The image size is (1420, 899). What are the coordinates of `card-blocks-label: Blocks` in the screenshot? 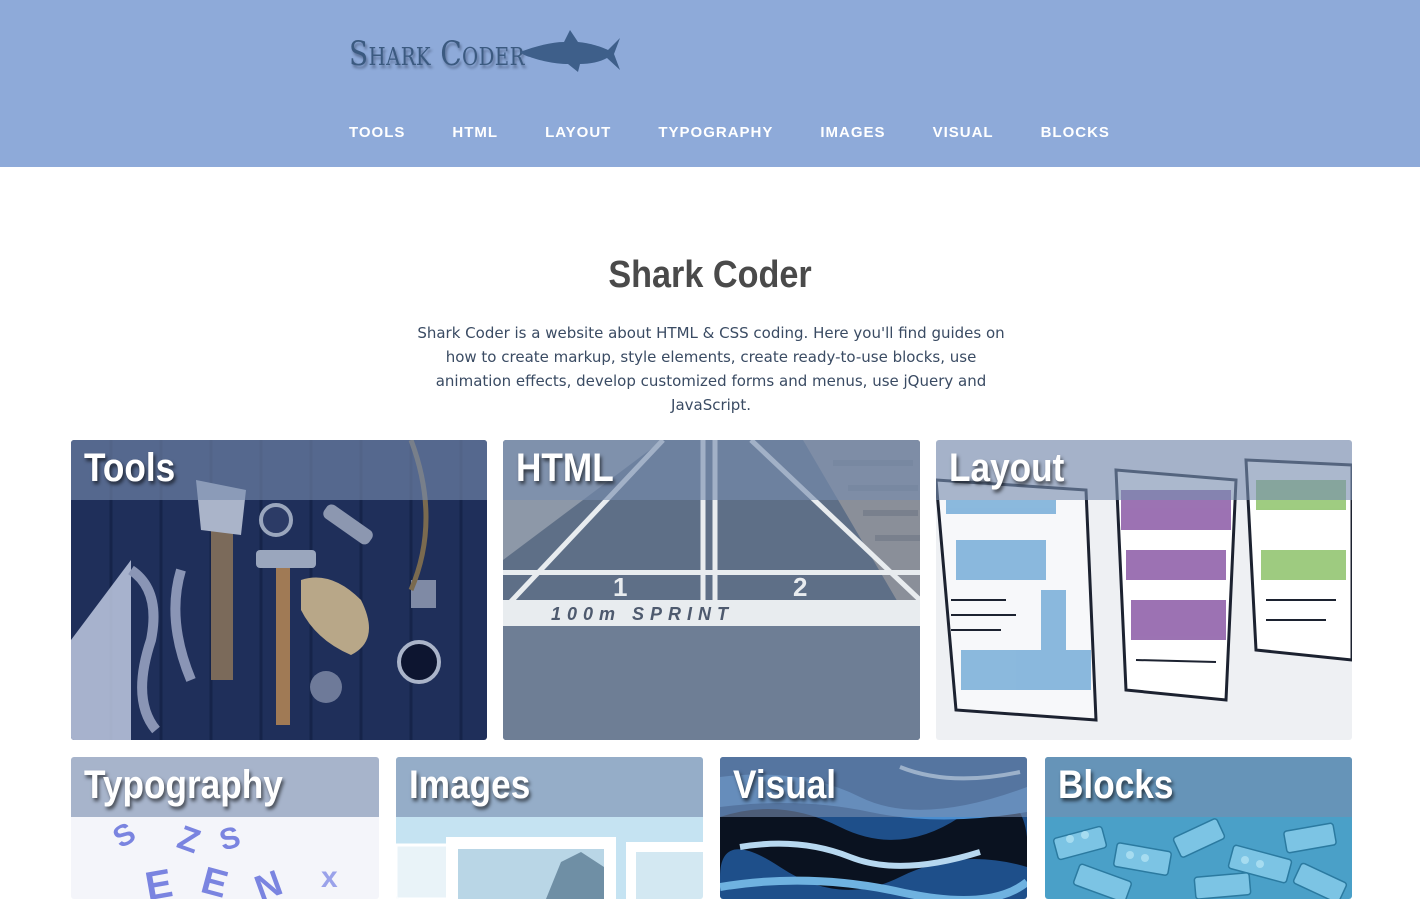 It's located at (1116, 785).